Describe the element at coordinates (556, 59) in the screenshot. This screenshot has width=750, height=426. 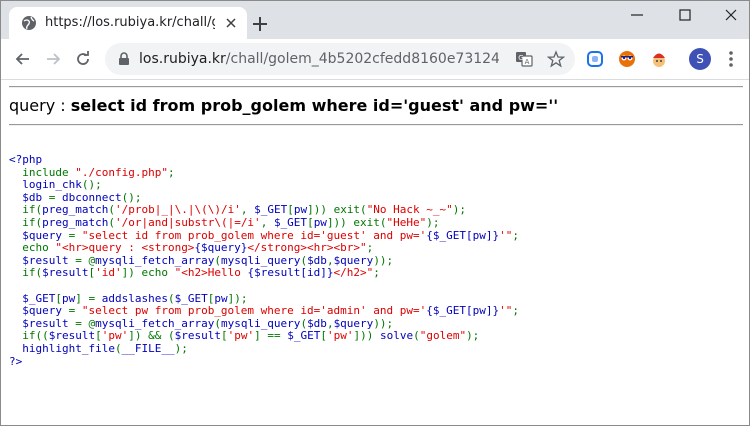
I see `star-icon` at that location.